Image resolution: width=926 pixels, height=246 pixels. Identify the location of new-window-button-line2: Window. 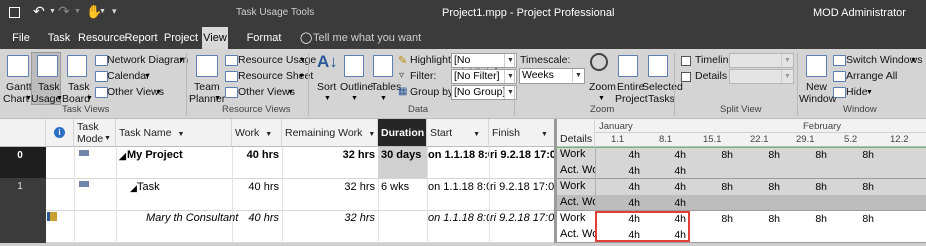
(817, 99).